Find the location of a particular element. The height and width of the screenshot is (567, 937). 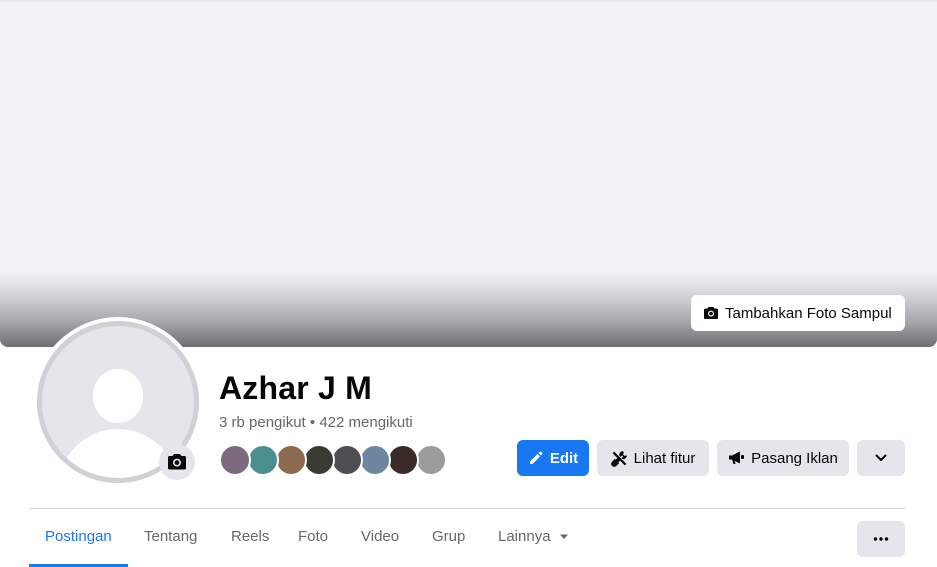

tab-label: Video is located at coordinates (380, 536).